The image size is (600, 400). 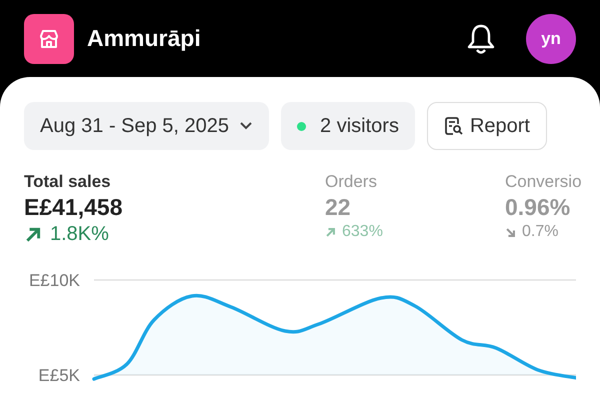 I want to click on metric-label: Total sales, so click(x=68, y=182).